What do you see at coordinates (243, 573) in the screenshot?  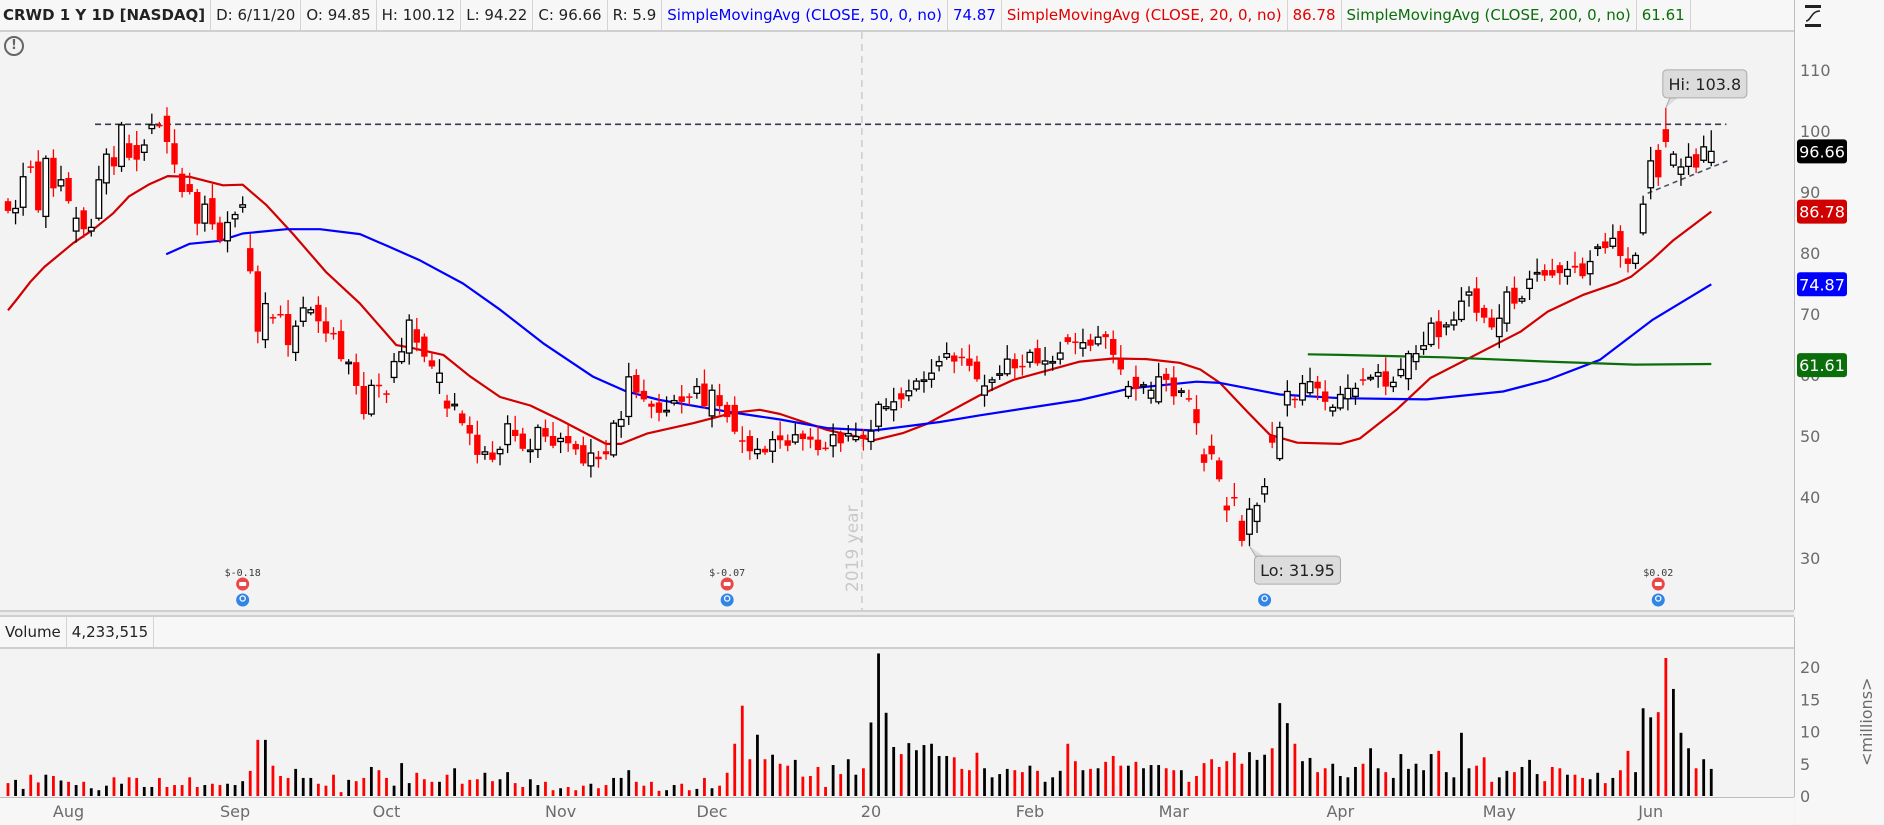 I see `earnings-value: $-0.18` at bounding box center [243, 573].